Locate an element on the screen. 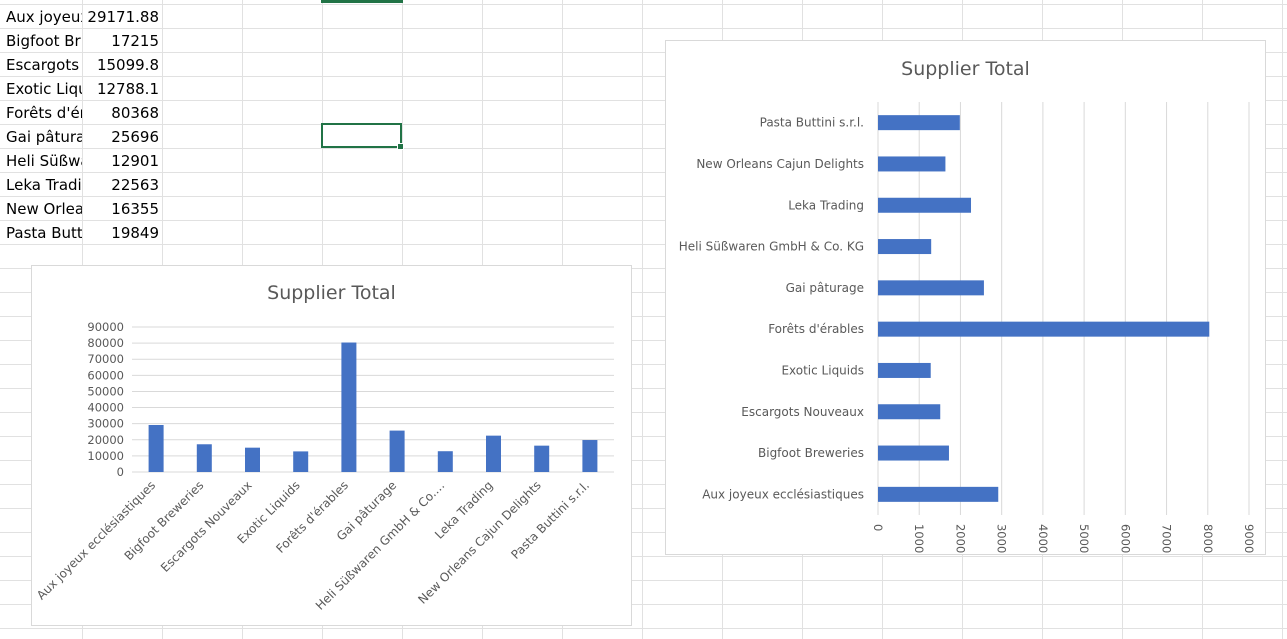  x-tick-label: 6000 is located at coordinates (1125, 538).